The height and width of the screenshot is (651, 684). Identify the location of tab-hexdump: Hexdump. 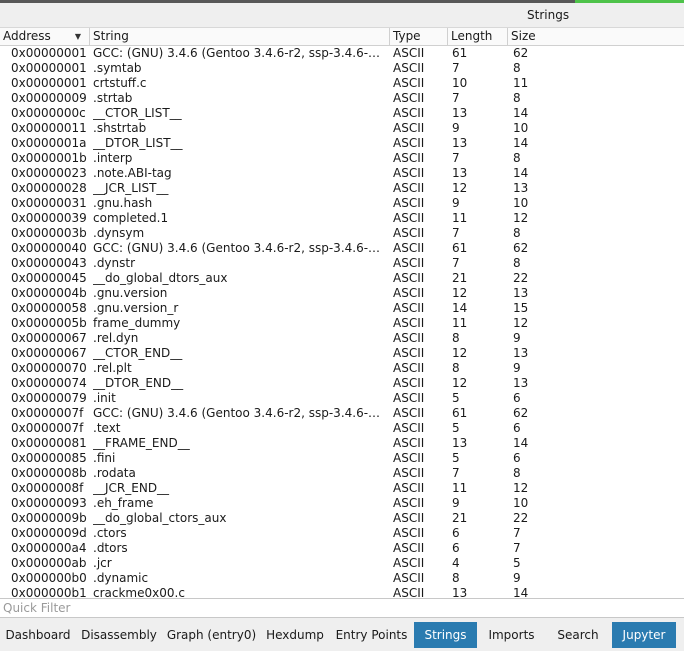
(295, 635).